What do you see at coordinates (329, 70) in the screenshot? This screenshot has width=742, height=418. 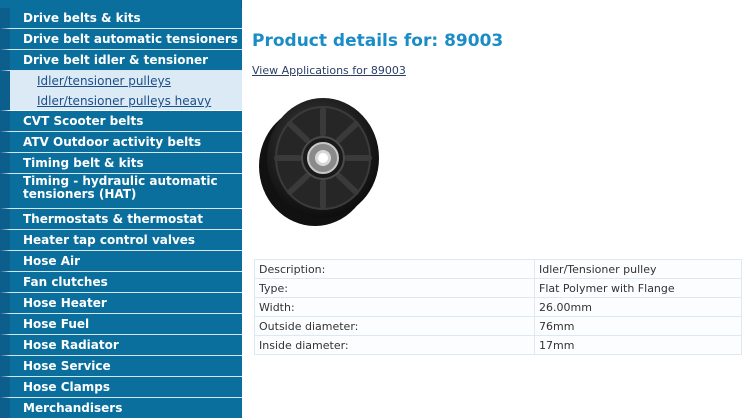 I see `view-applications-link: View Applications for 89003` at bounding box center [329, 70].